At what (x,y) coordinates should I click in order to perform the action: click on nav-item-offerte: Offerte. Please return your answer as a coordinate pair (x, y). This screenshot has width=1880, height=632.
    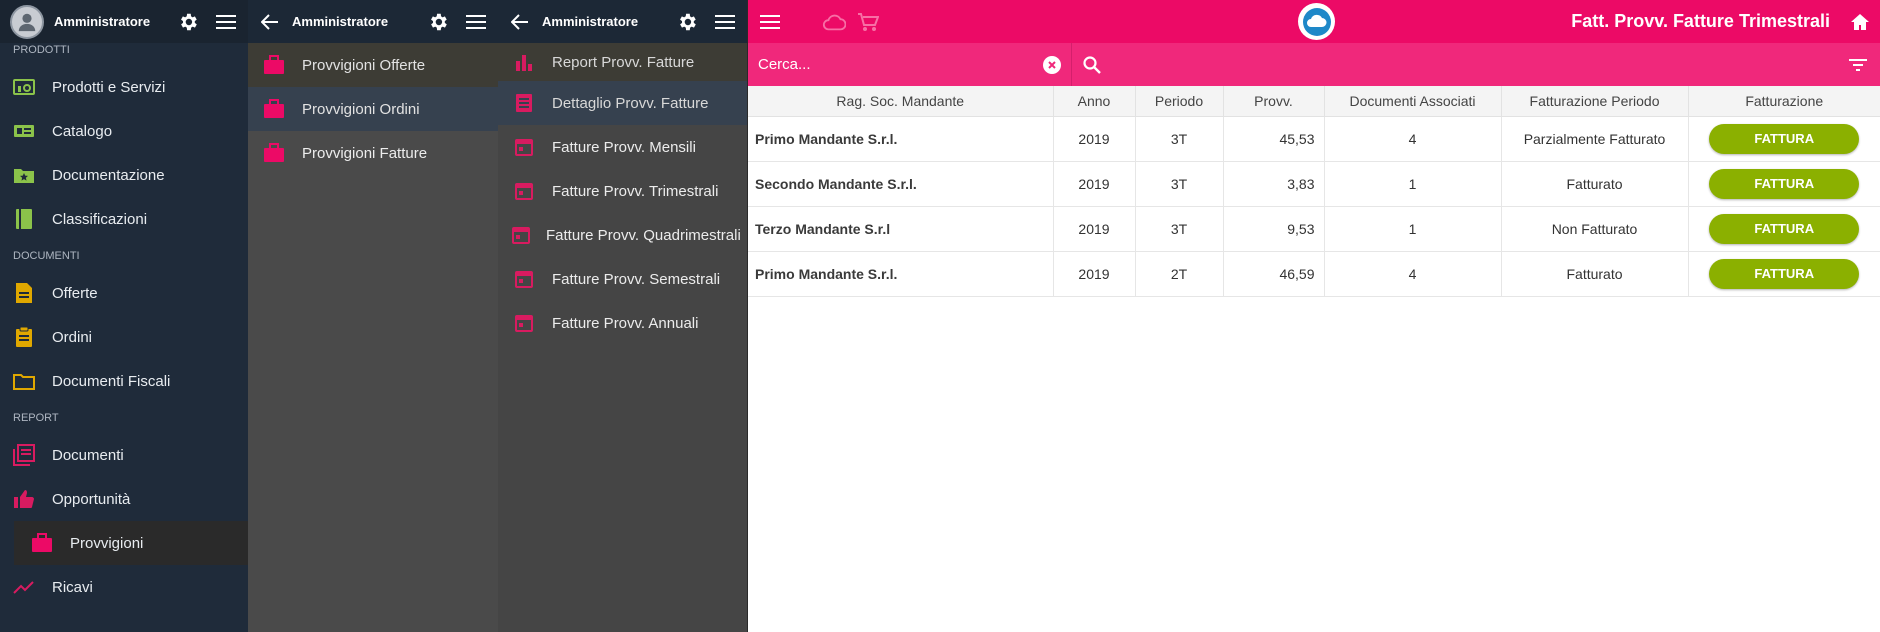
    Looking at the image, I should click on (124, 293).